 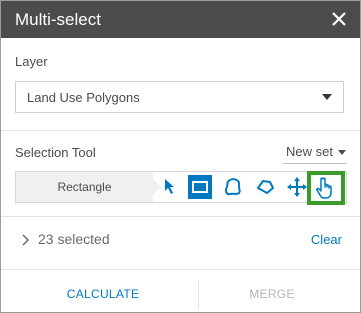 I want to click on title-bar: Multi-select, so click(x=180, y=19).